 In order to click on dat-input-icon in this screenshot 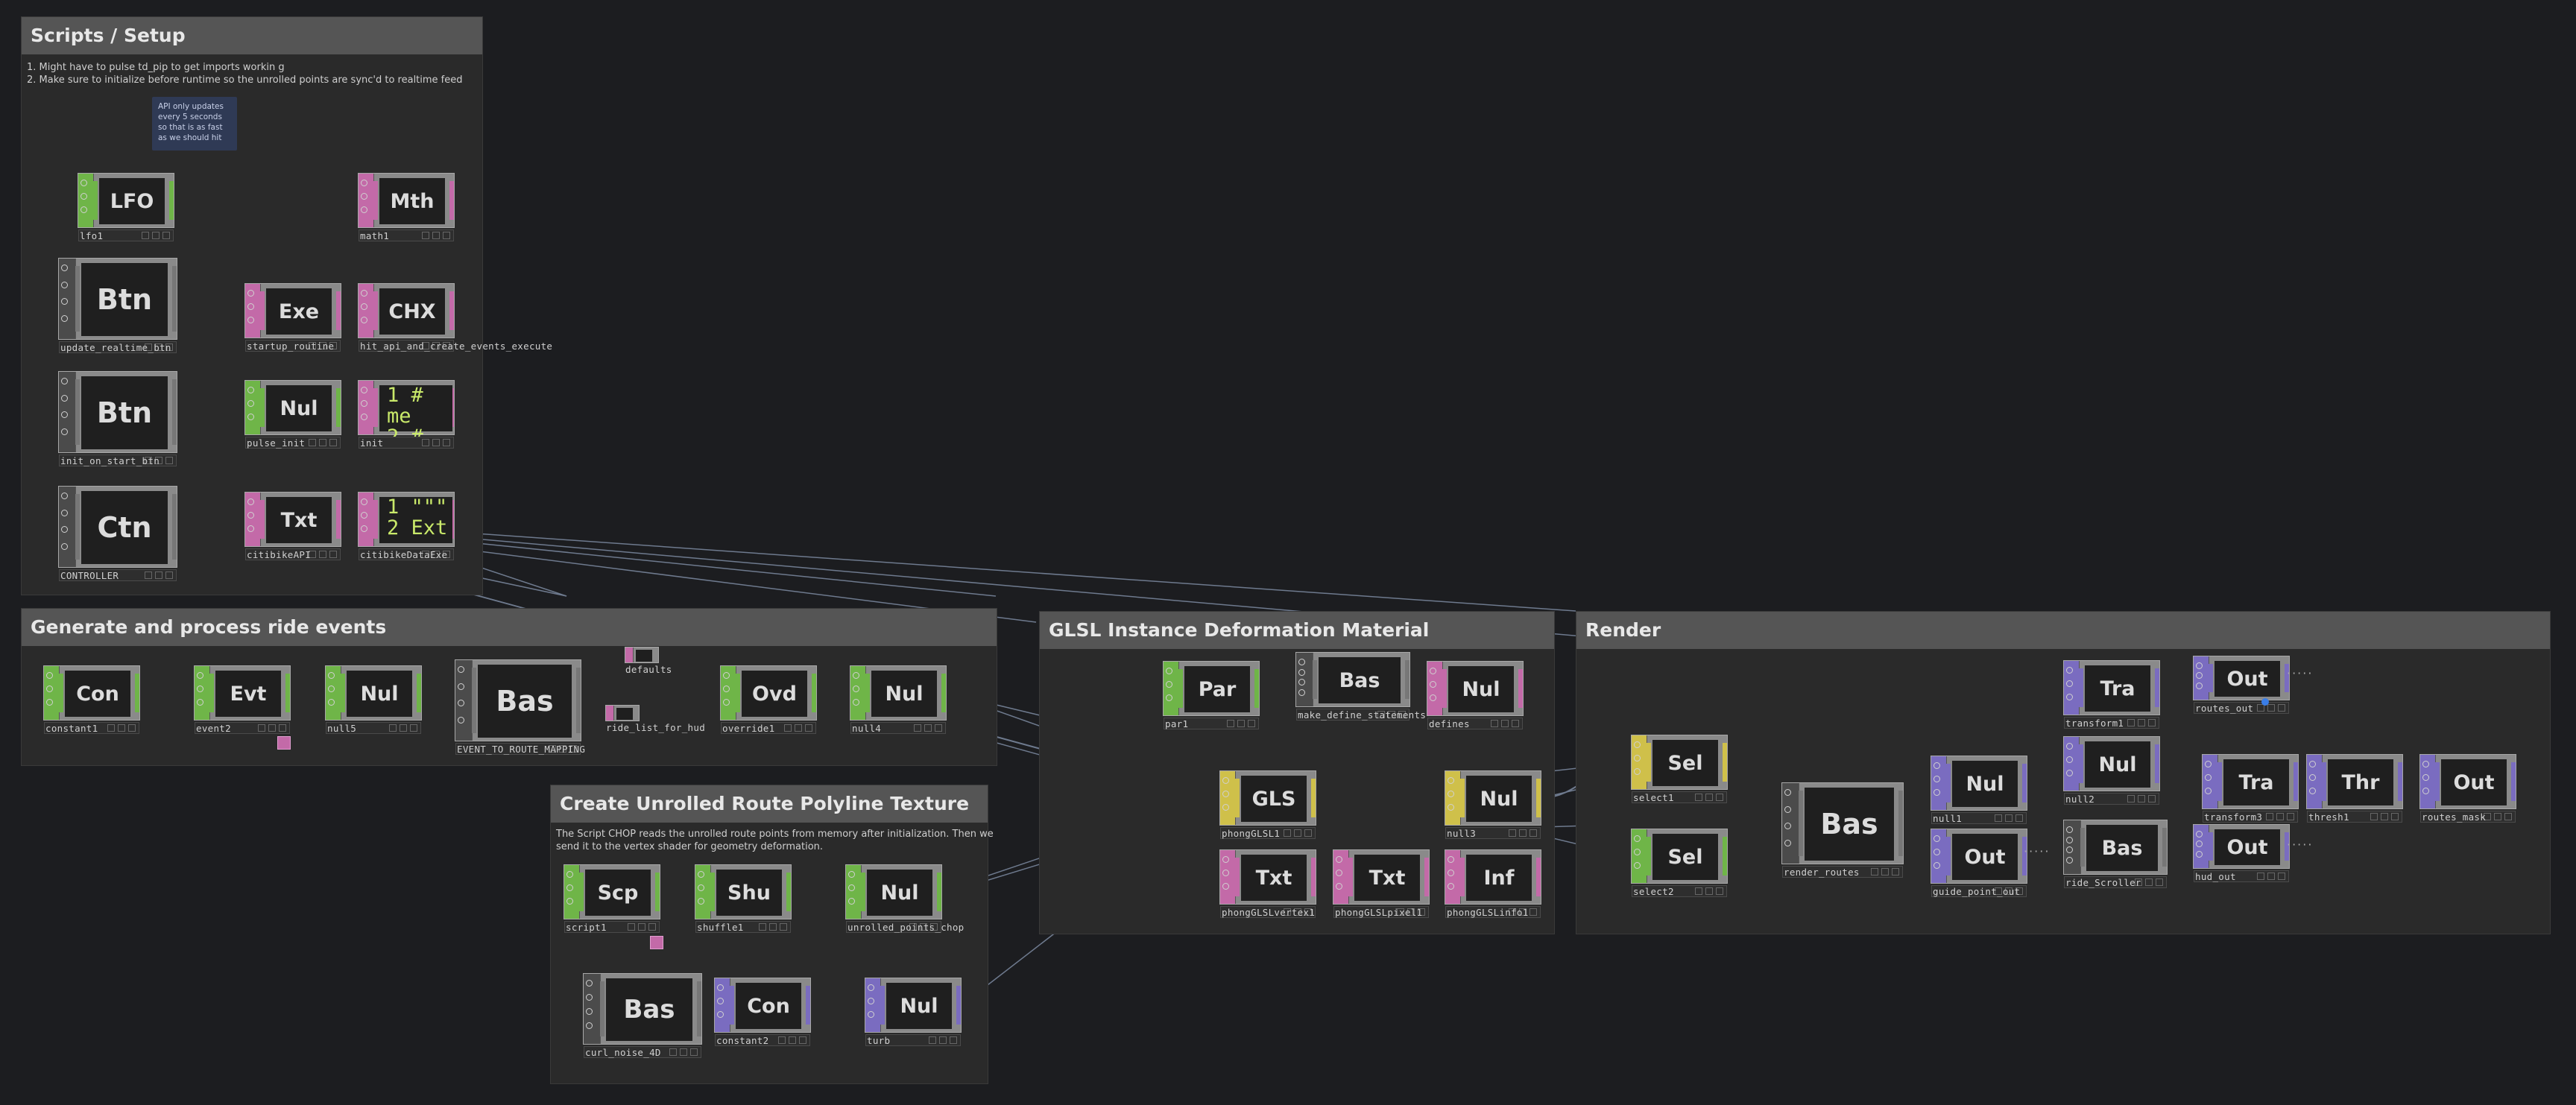, I will do `click(656, 942)`.